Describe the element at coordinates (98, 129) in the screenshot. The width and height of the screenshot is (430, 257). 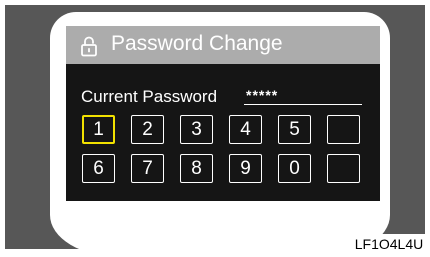
I see `key-1: 1` at that location.